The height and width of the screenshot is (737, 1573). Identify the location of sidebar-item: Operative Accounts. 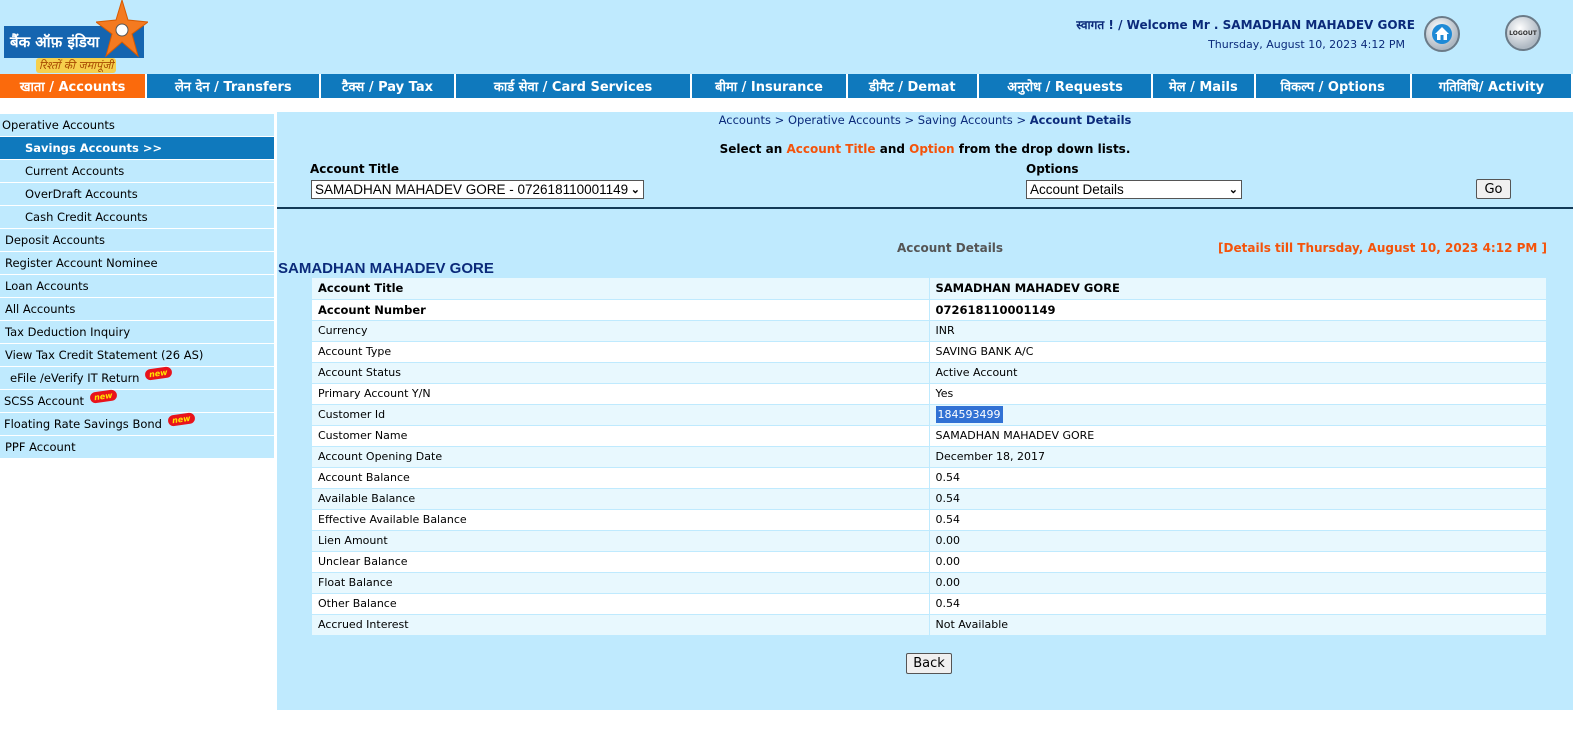
(137, 125).